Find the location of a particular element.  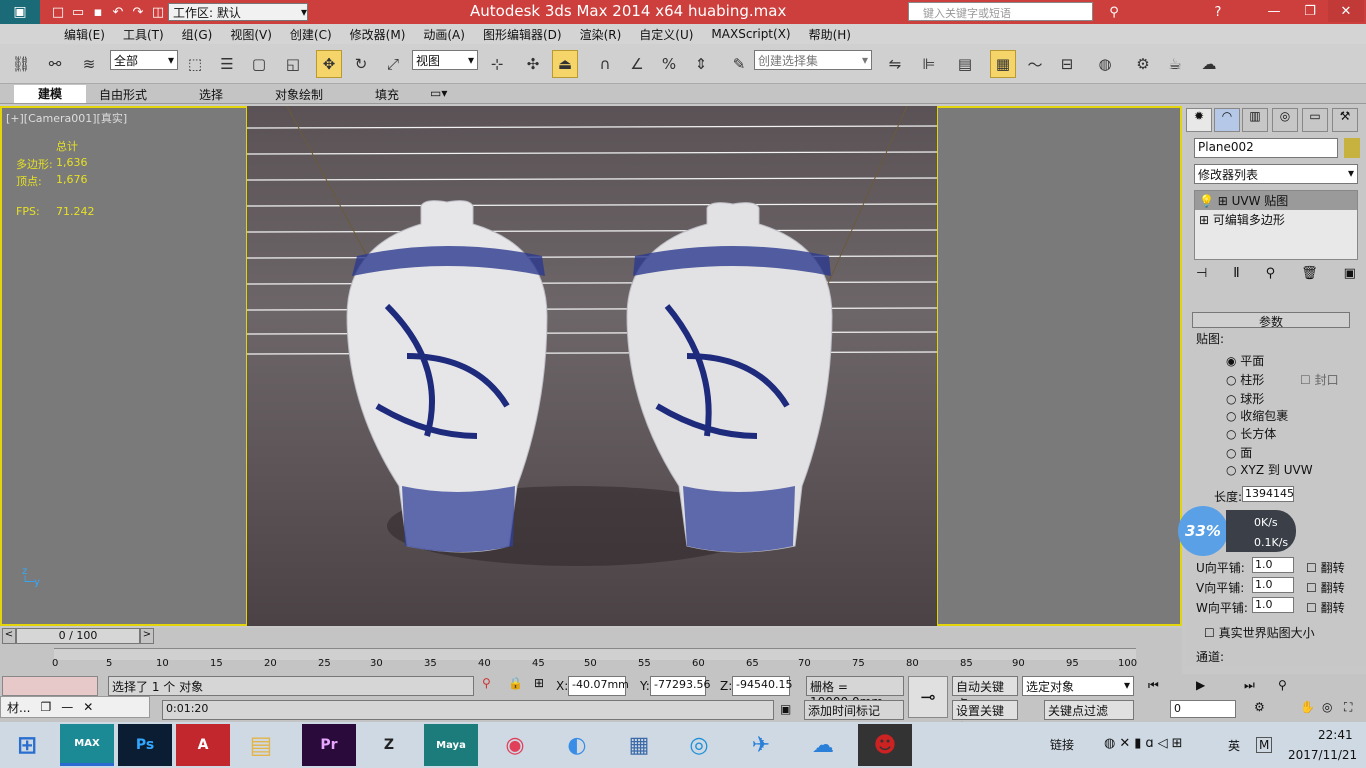

app-logo-icon: ▣ is located at coordinates (20, 12).